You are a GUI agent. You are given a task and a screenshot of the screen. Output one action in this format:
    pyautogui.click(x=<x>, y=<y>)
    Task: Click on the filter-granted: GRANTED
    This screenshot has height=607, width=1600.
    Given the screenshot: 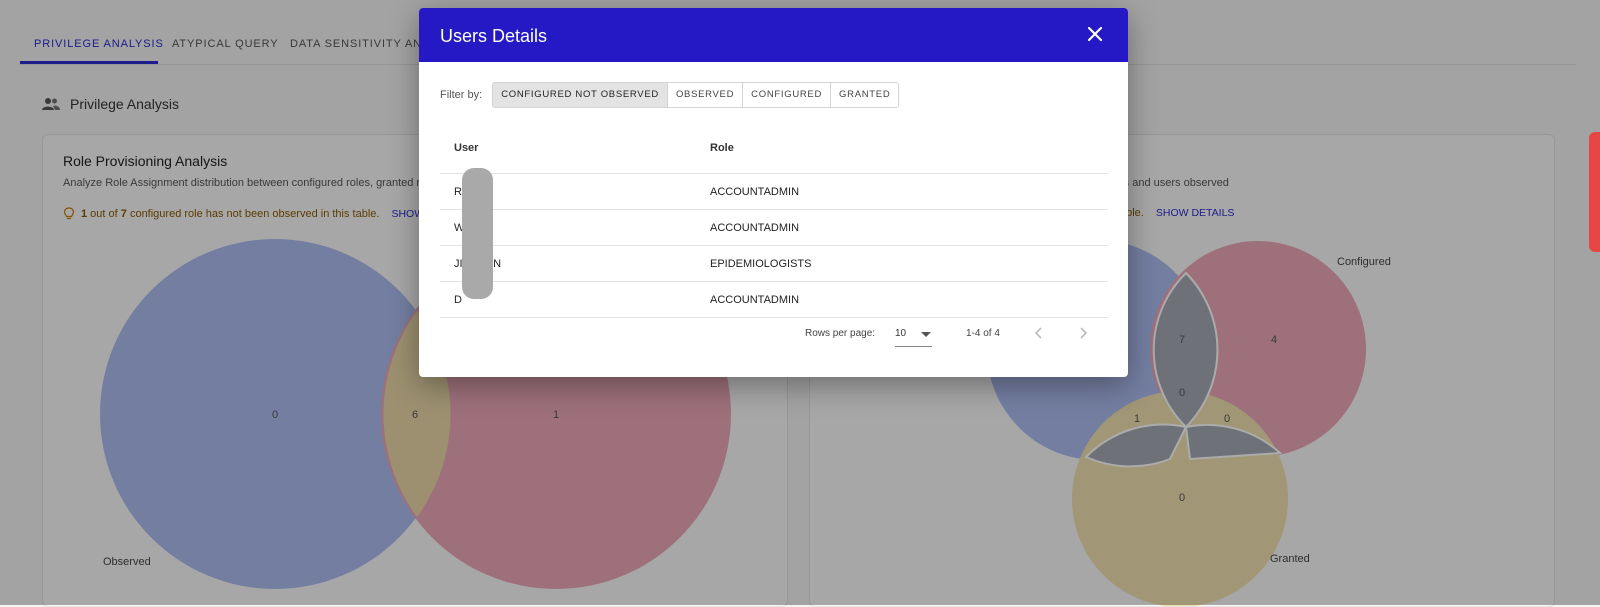 What is the action you would take?
    pyautogui.click(x=864, y=95)
    